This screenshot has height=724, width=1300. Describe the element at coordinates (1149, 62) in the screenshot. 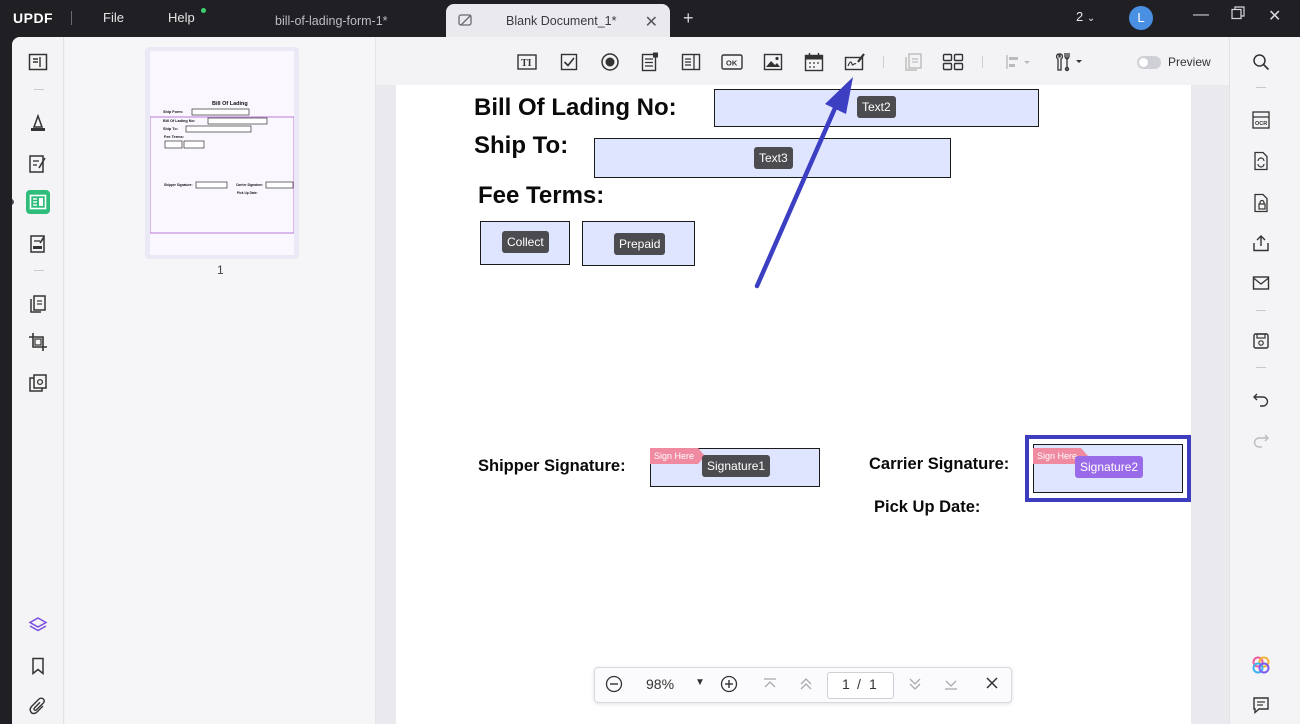

I see `preview-toggle` at that location.